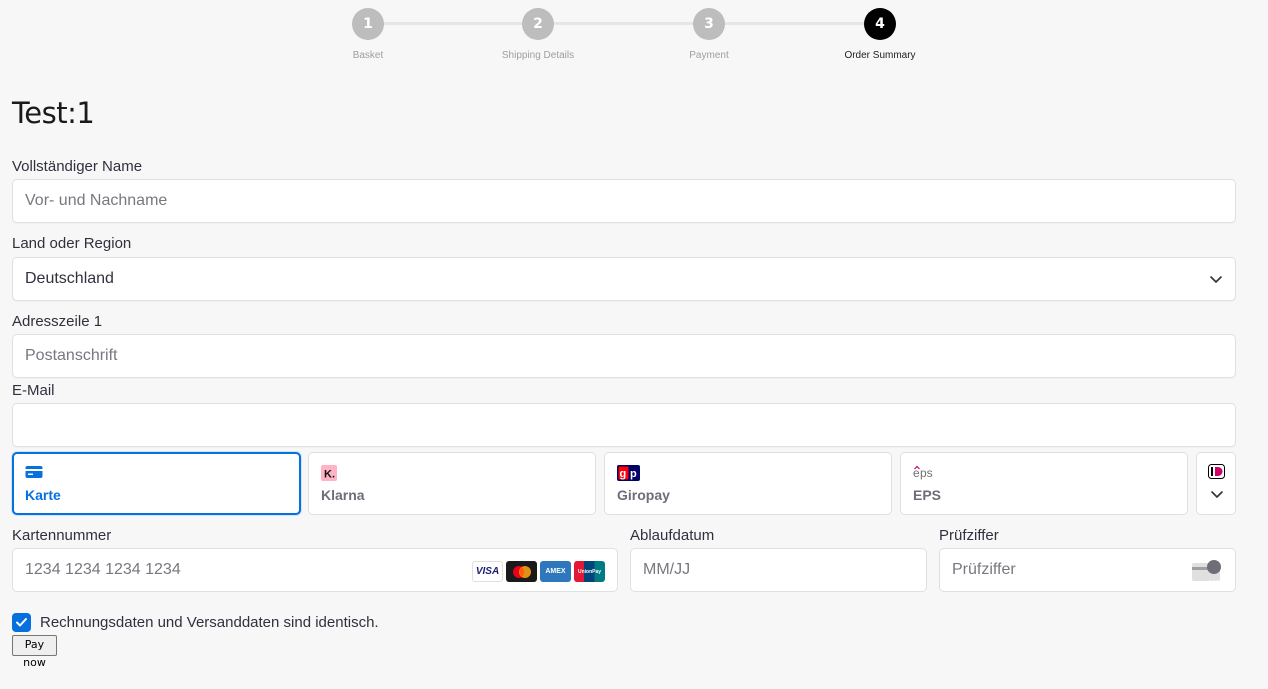 This screenshot has width=1268, height=689. What do you see at coordinates (623, 474) in the screenshot?
I see `svg-text: g` at bounding box center [623, 474].